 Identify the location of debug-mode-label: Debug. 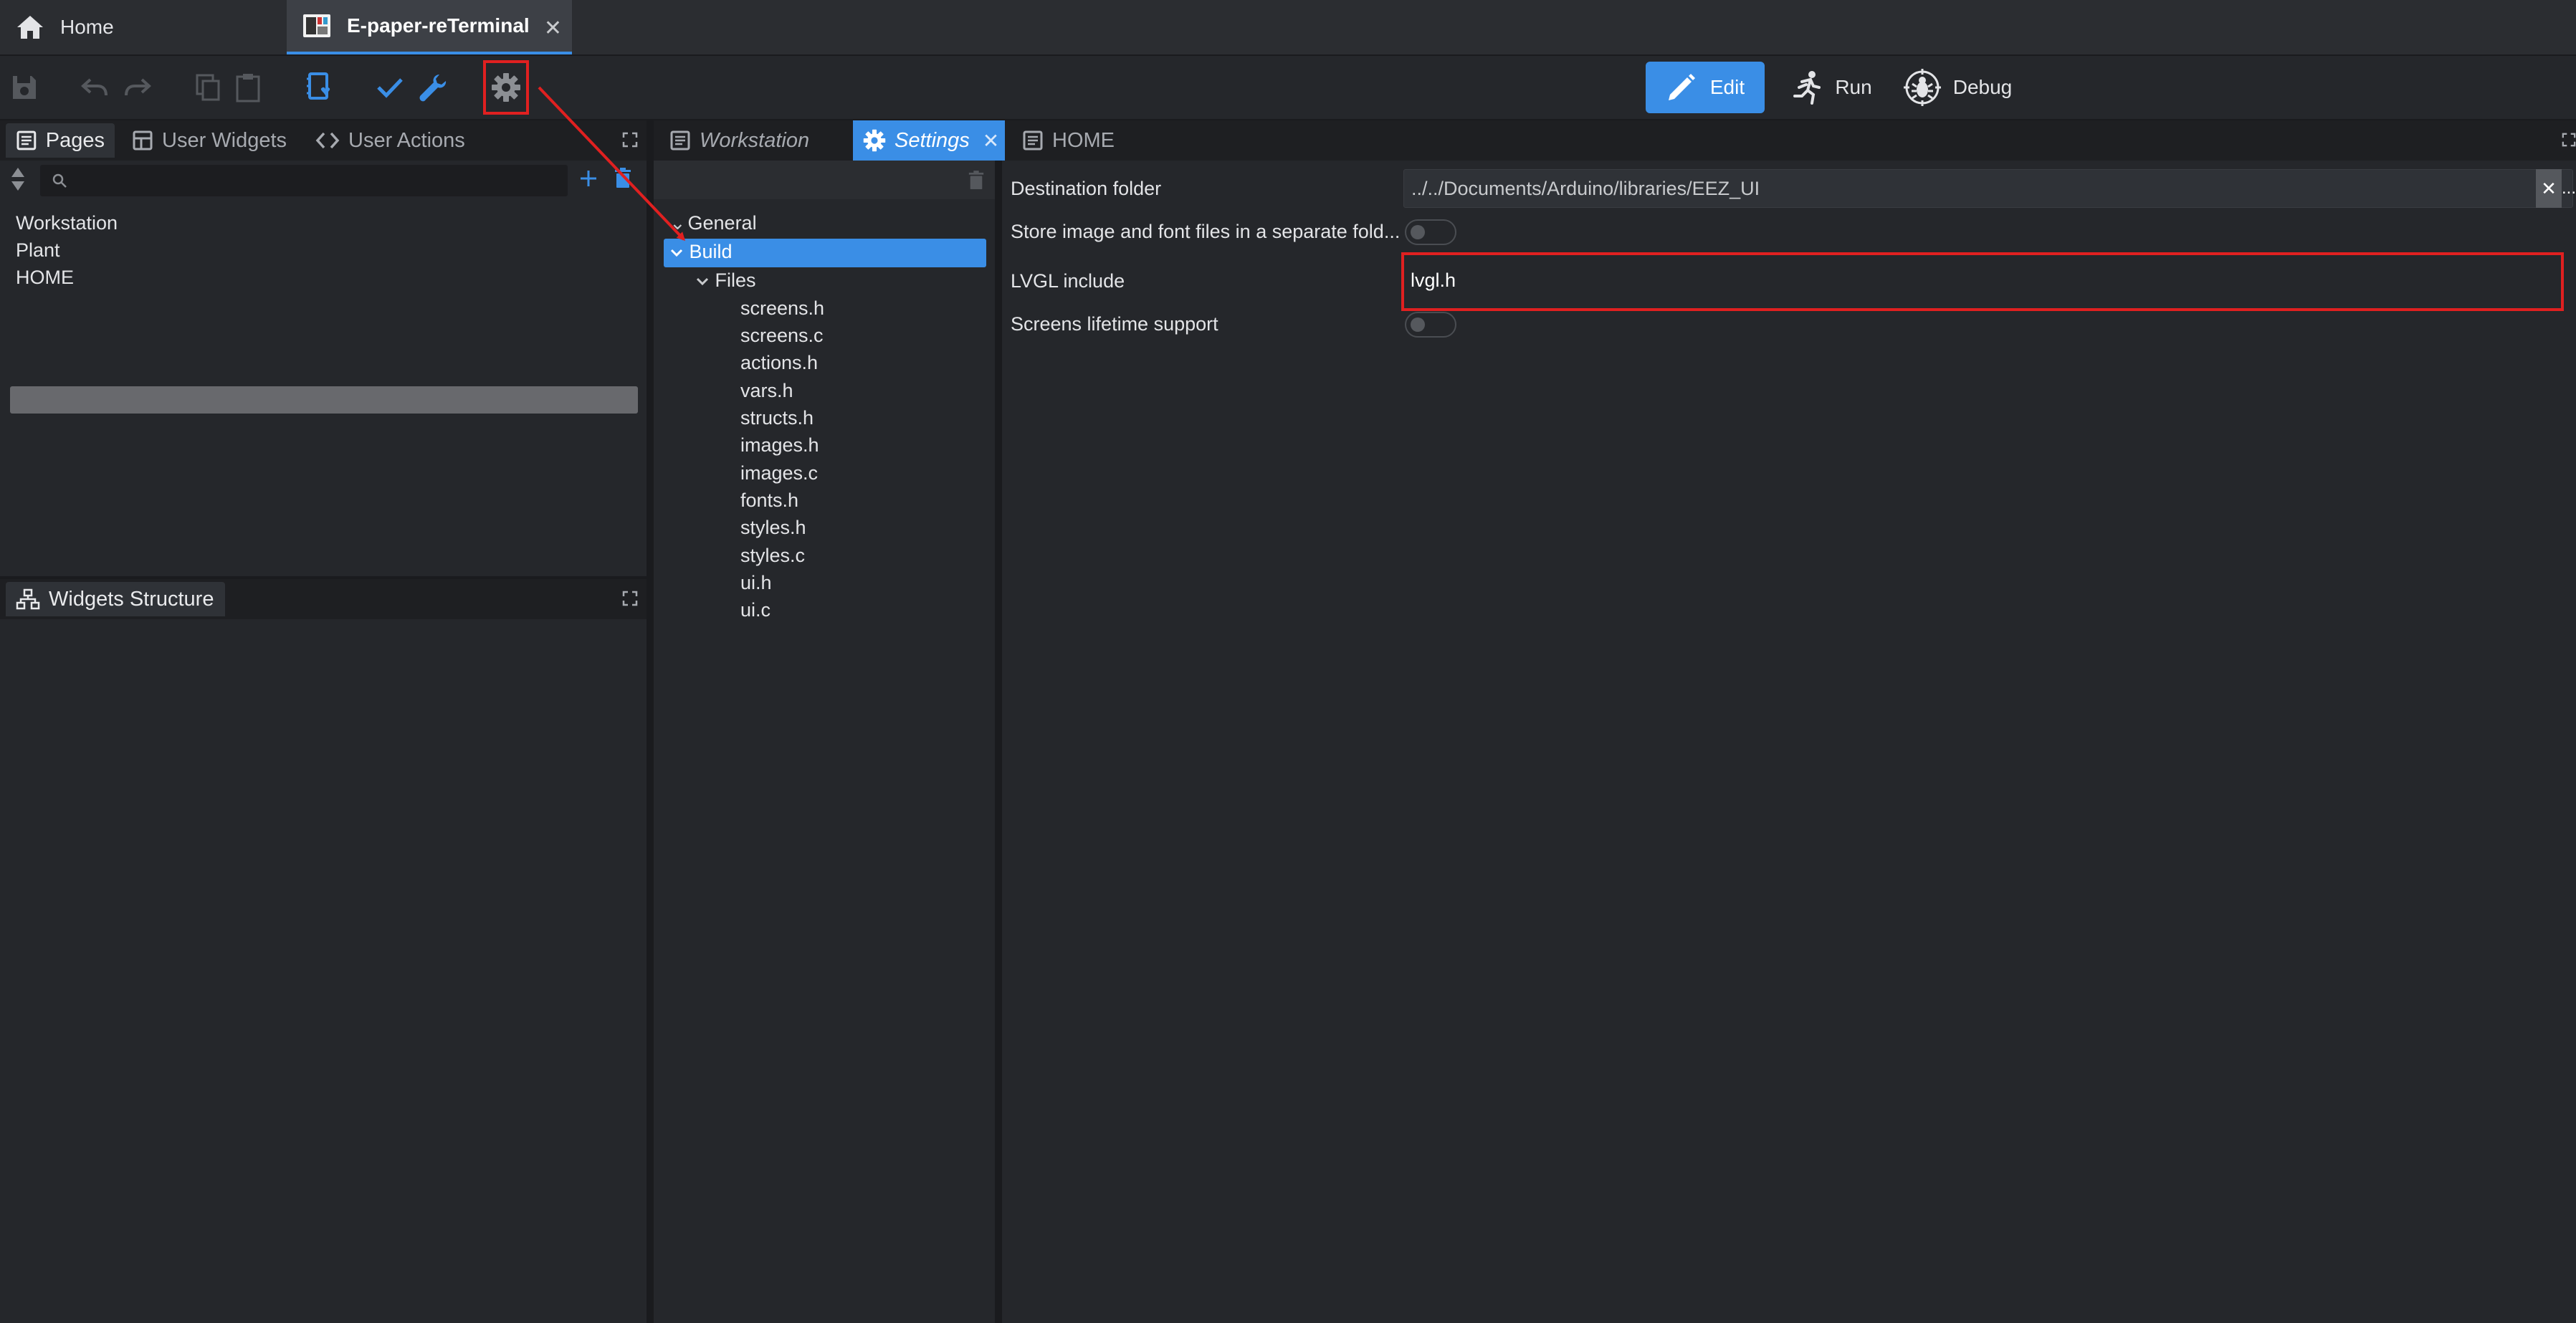
(1982, 87).